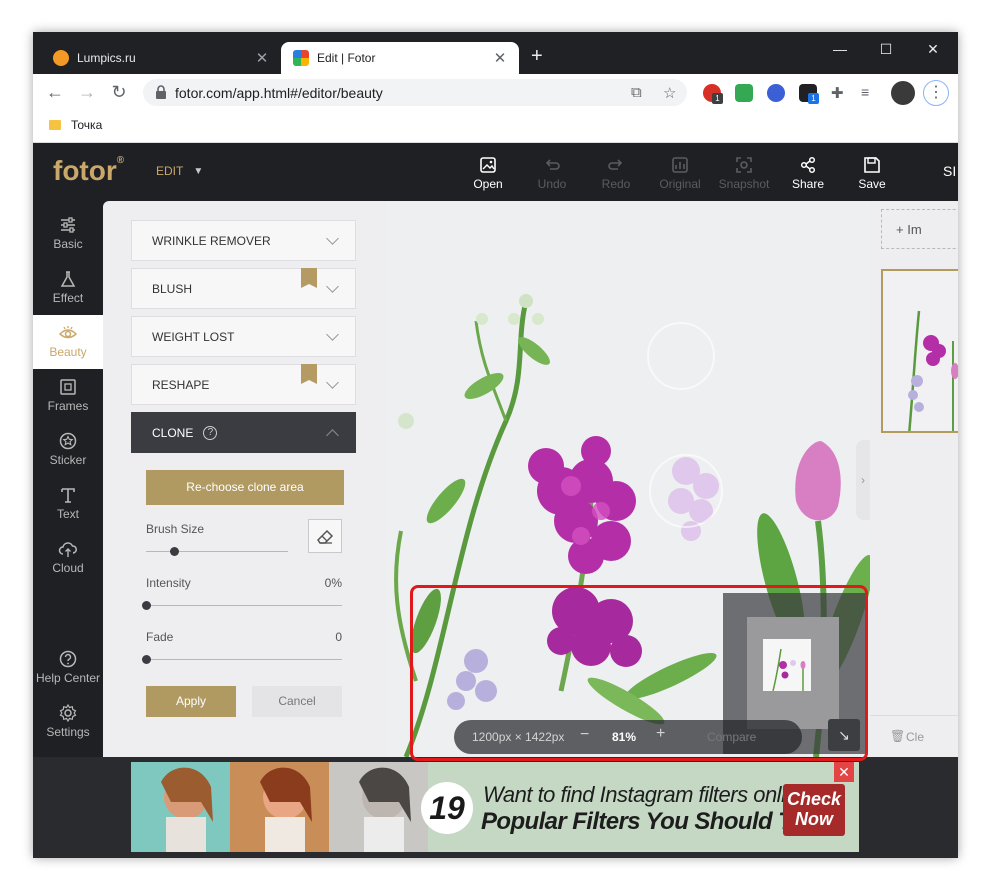 This screenshot has height=891, width=990. What do you see at coordinates (933, 49) in the screenshot?
I see `window-close-icon: ✕` at bounding box center [933, 49].